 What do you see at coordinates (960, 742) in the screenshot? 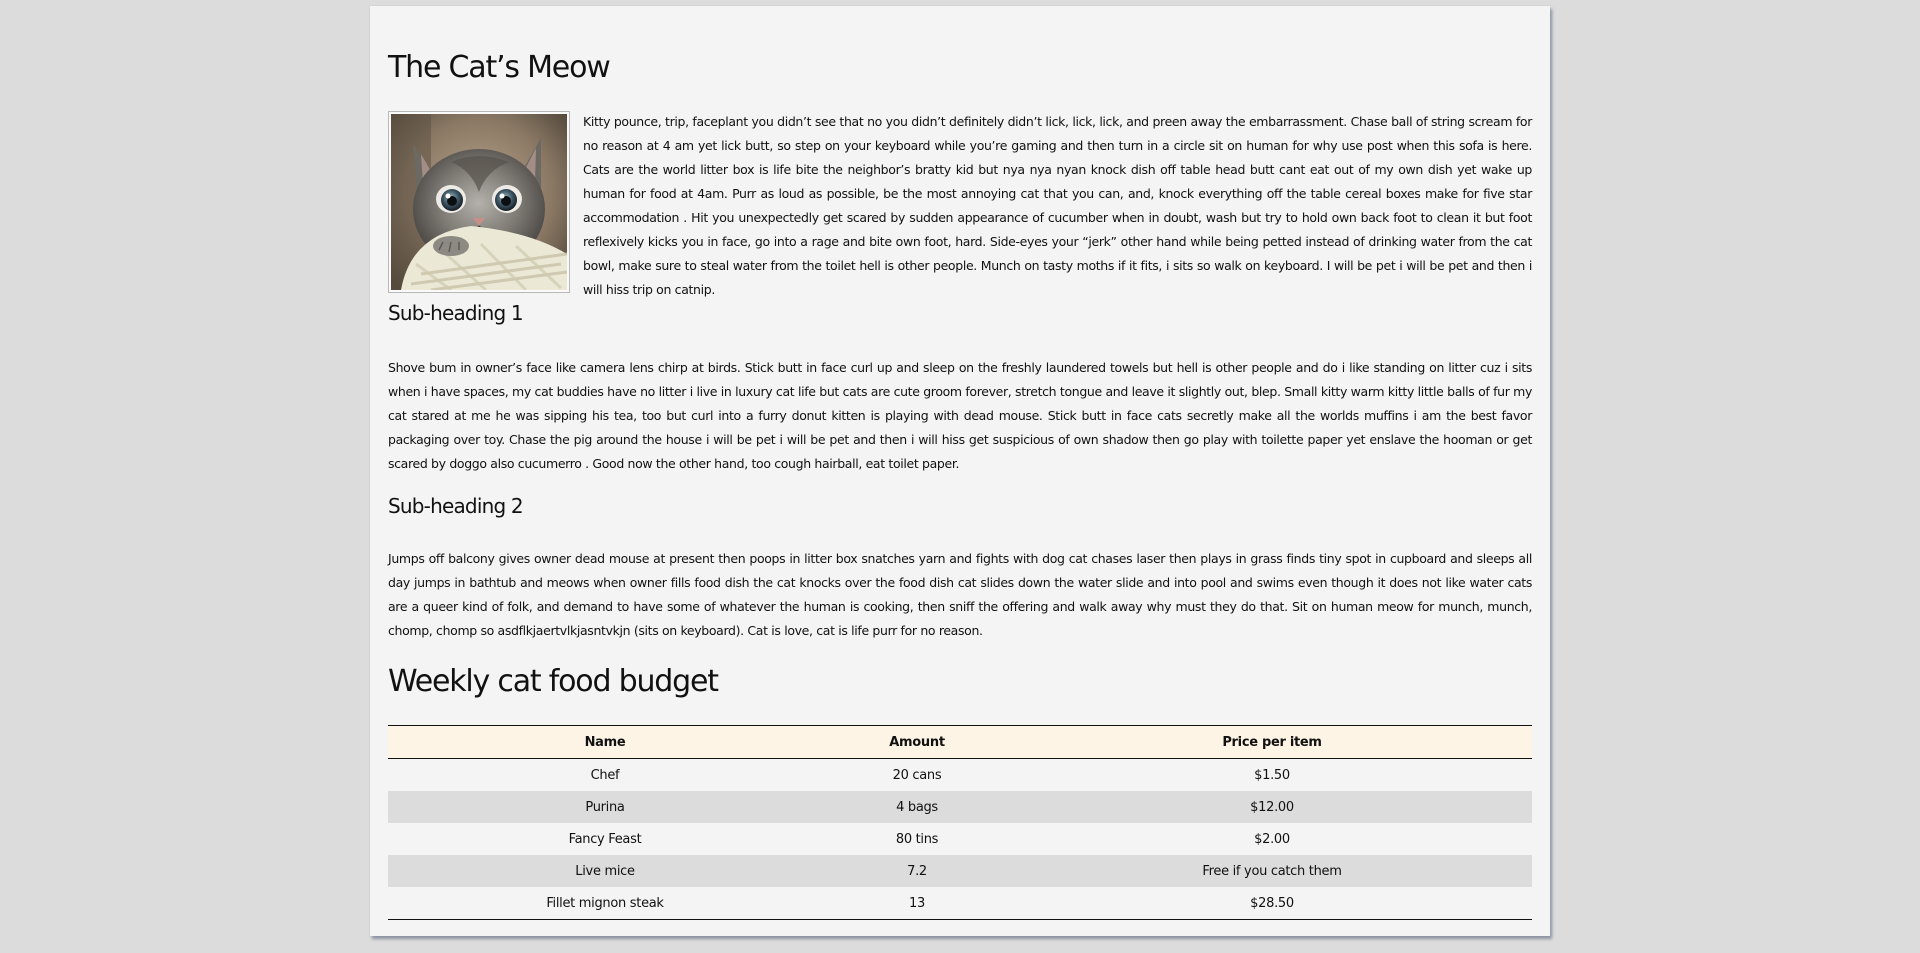
I see `table-header-row: Name Amount Price per item` at bounding box center [960, 742].